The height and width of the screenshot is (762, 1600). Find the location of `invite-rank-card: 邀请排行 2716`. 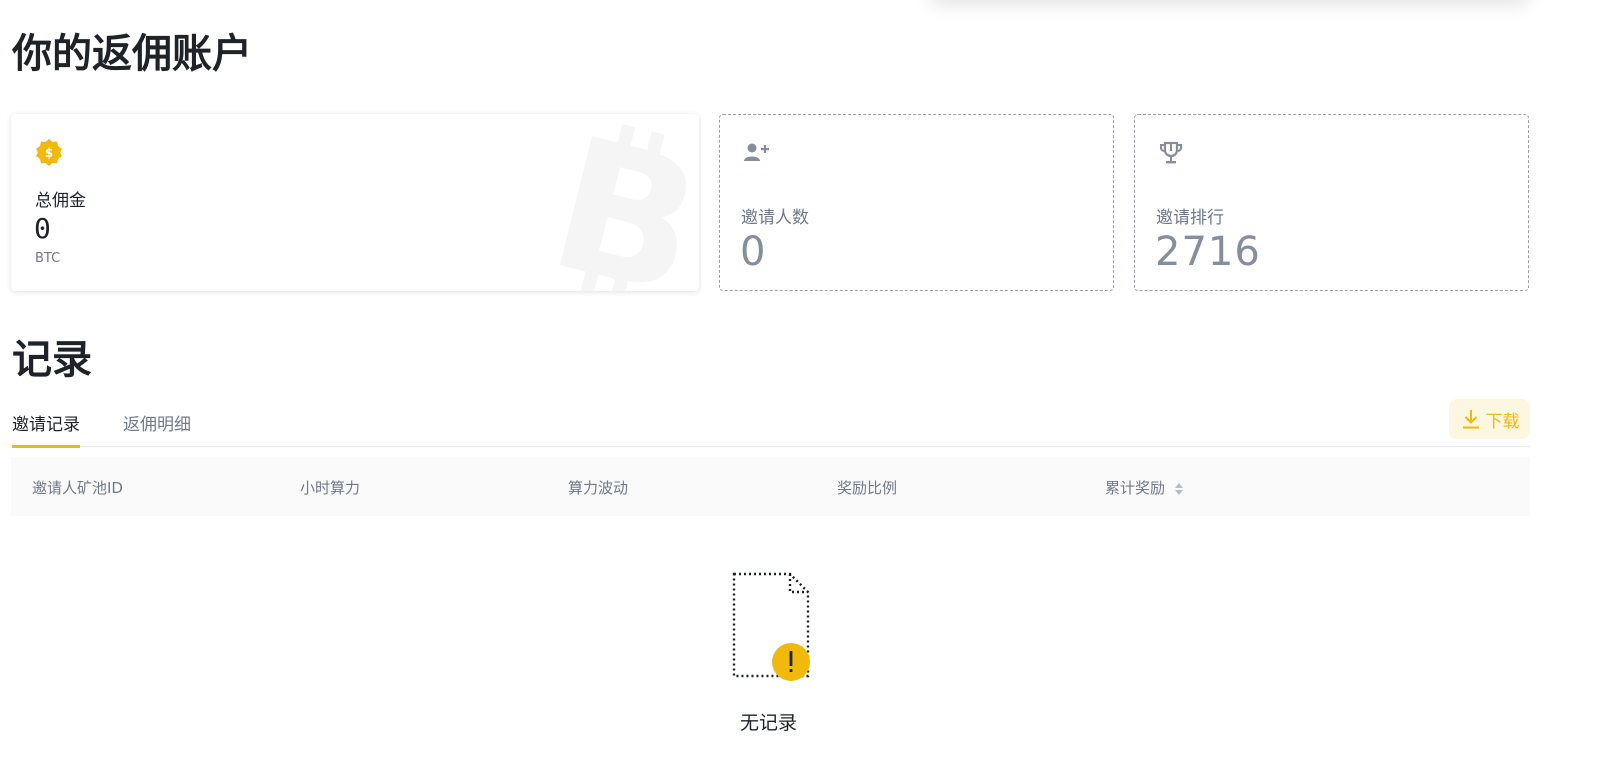

invite-rank-card: 邀请排行 2716 is located at coordinates (1331, 202).